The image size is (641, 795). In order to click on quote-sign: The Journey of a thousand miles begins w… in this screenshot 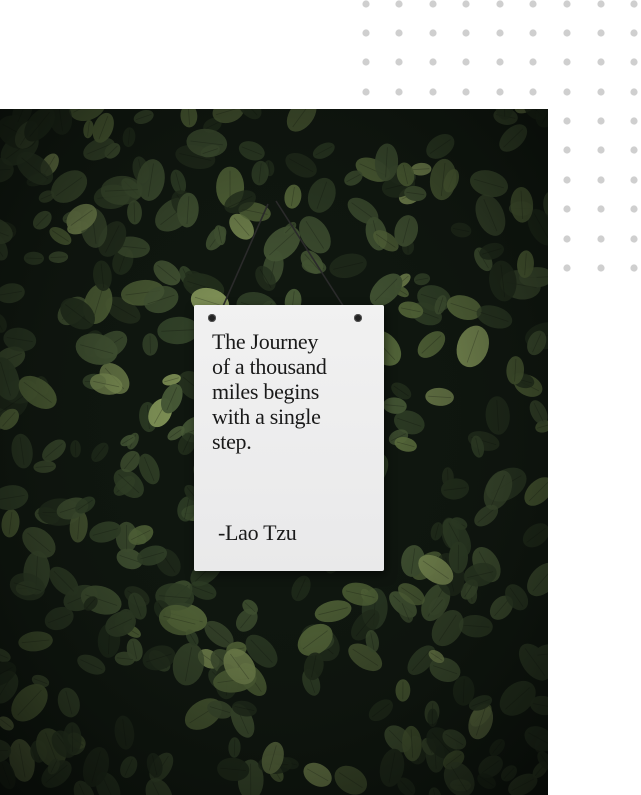, I will do `click(289, 438)`.